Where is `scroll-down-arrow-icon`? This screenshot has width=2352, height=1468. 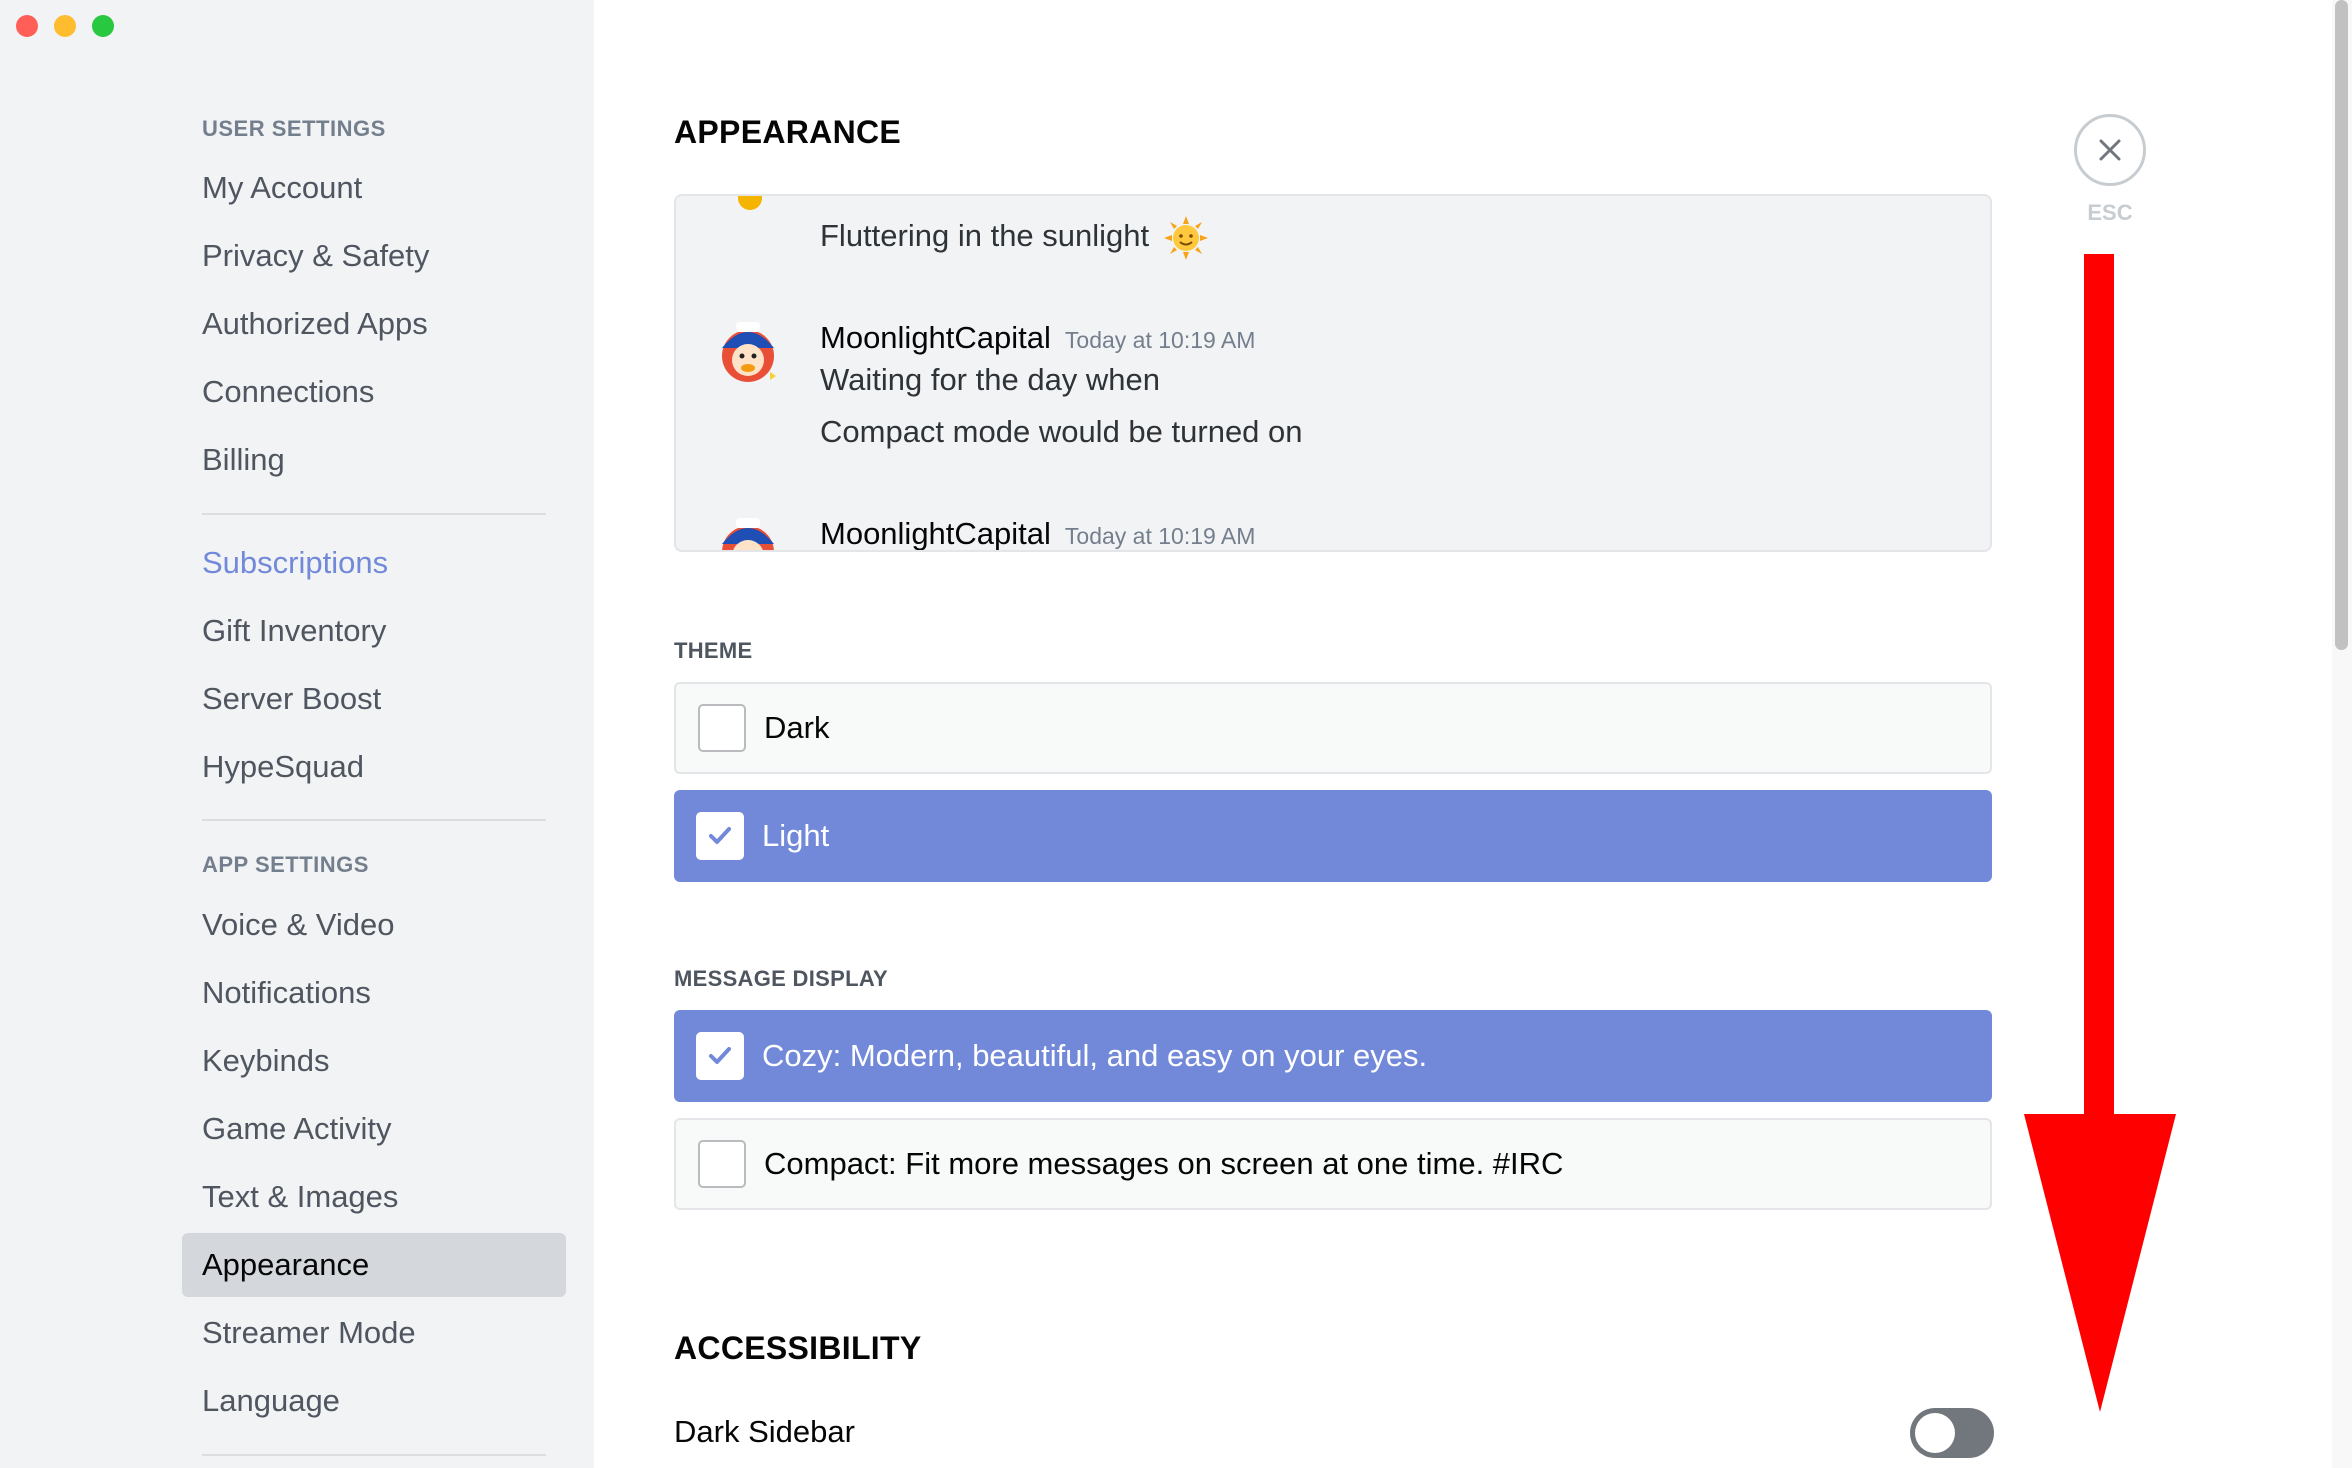
scroll-down-arrow-icon is located at coordinates (2100, 833).